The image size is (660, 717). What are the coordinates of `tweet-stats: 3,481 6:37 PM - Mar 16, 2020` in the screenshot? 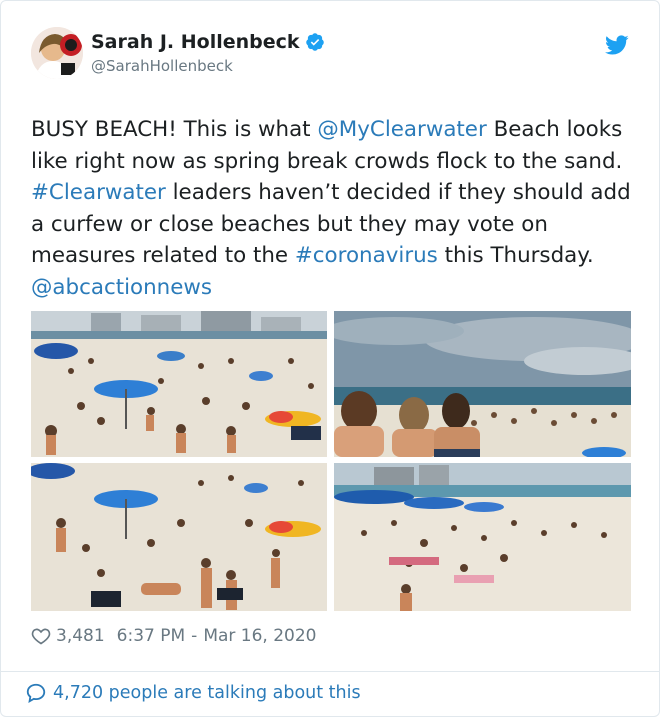 It's located at (174, 636).